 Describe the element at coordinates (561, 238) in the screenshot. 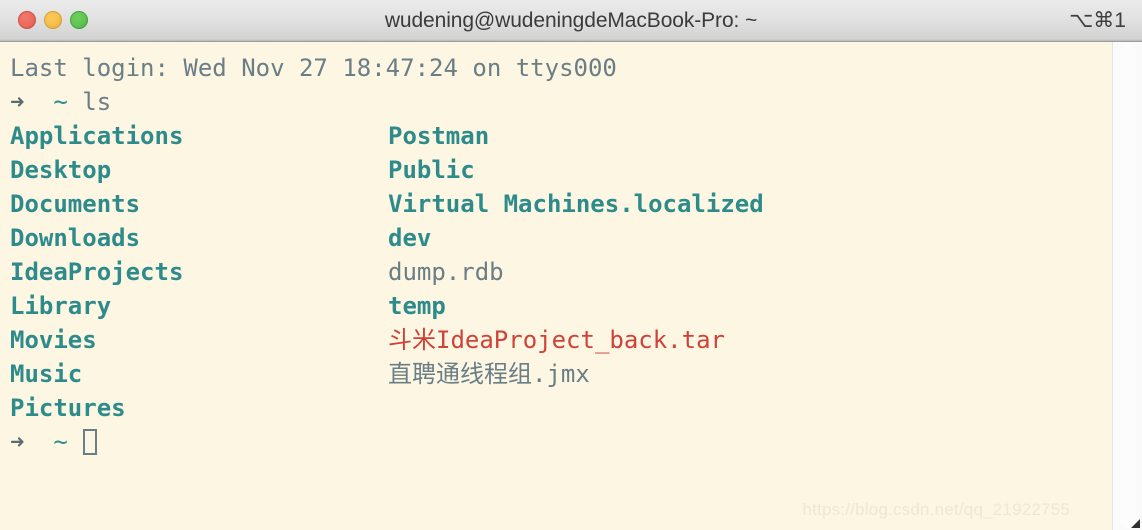

I see `listing-row: Downloads dev` at that location.